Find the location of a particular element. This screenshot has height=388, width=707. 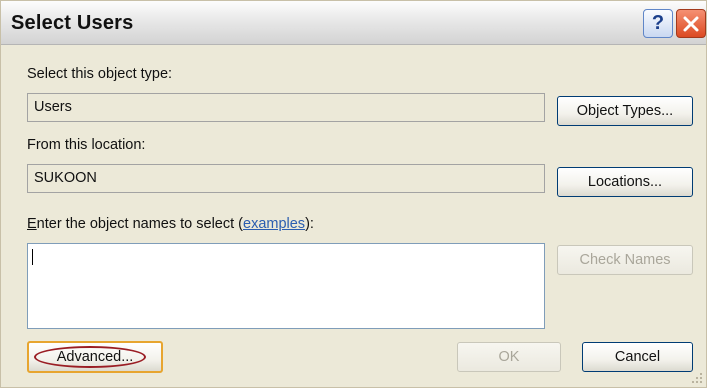

object-names-label-suffix: ): is located at coordinates (309, 224).